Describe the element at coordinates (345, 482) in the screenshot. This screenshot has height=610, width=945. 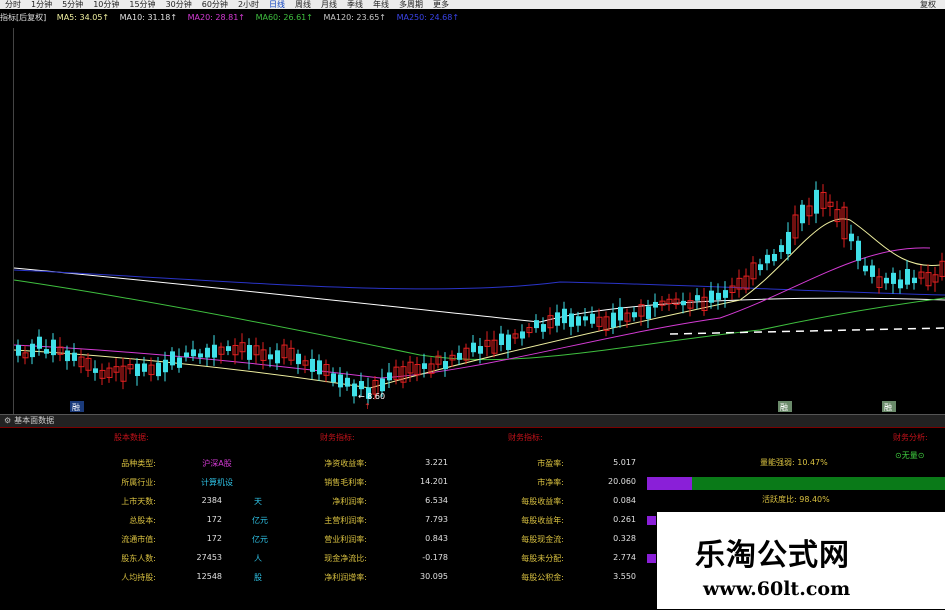
I see `financial-label: 销售毛利率:` at that location.